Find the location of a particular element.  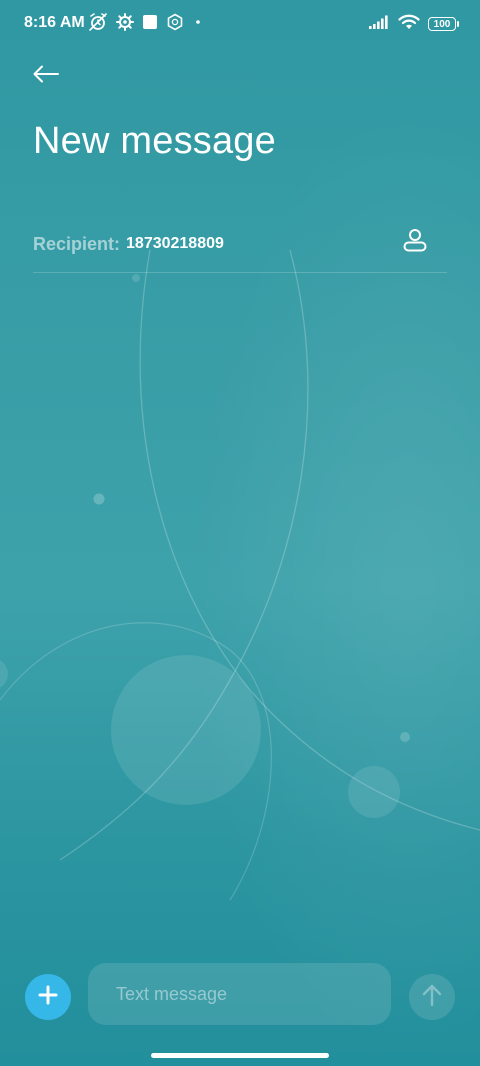

plus-icon is located at coordinates (48, 997).